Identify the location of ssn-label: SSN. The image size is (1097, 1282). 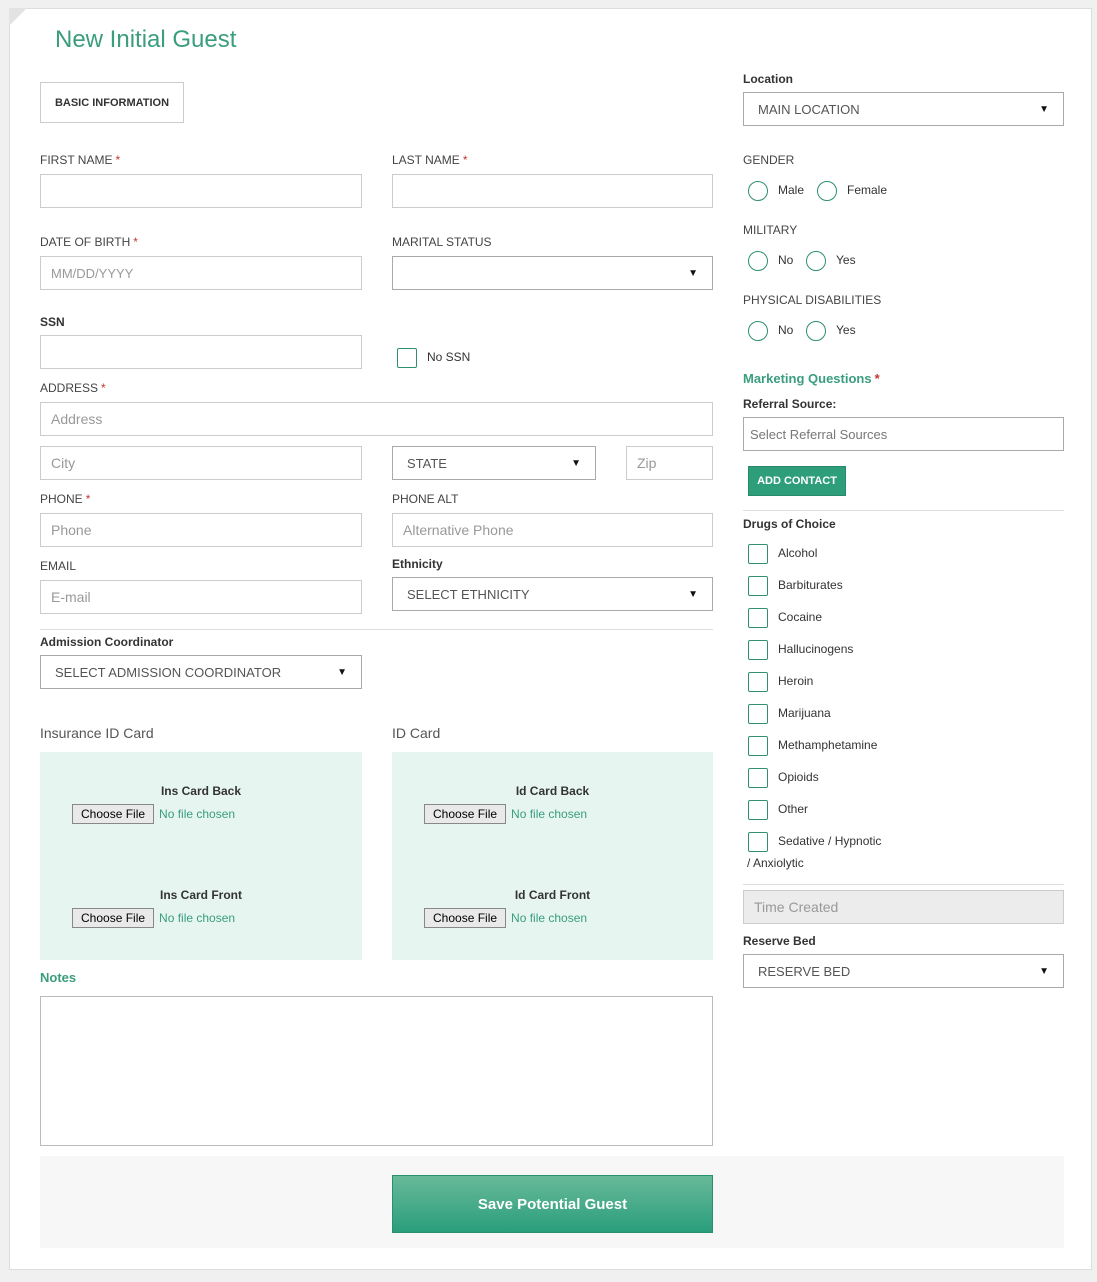
(52, 322).